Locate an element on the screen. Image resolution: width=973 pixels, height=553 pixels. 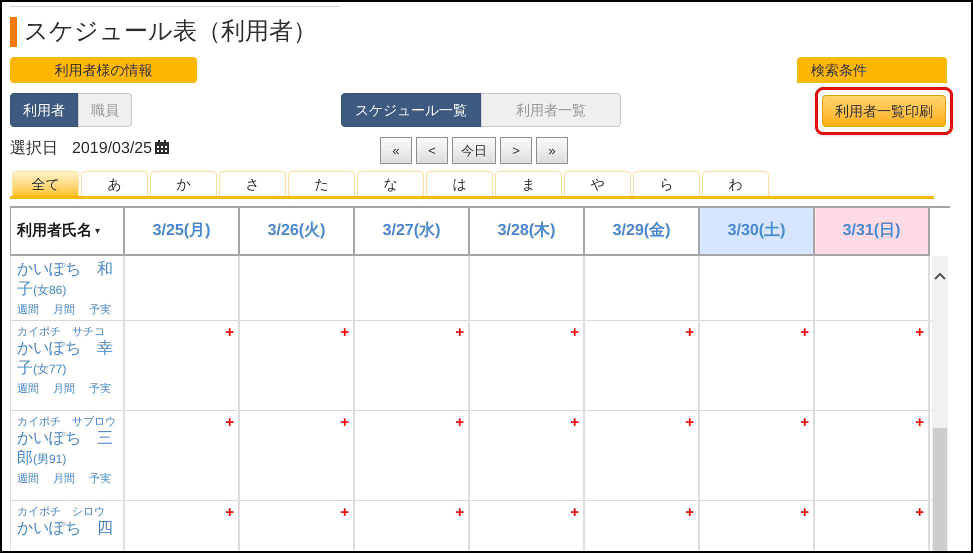
sort-caret-icon: ▾ is located at coordinates (97, 231).